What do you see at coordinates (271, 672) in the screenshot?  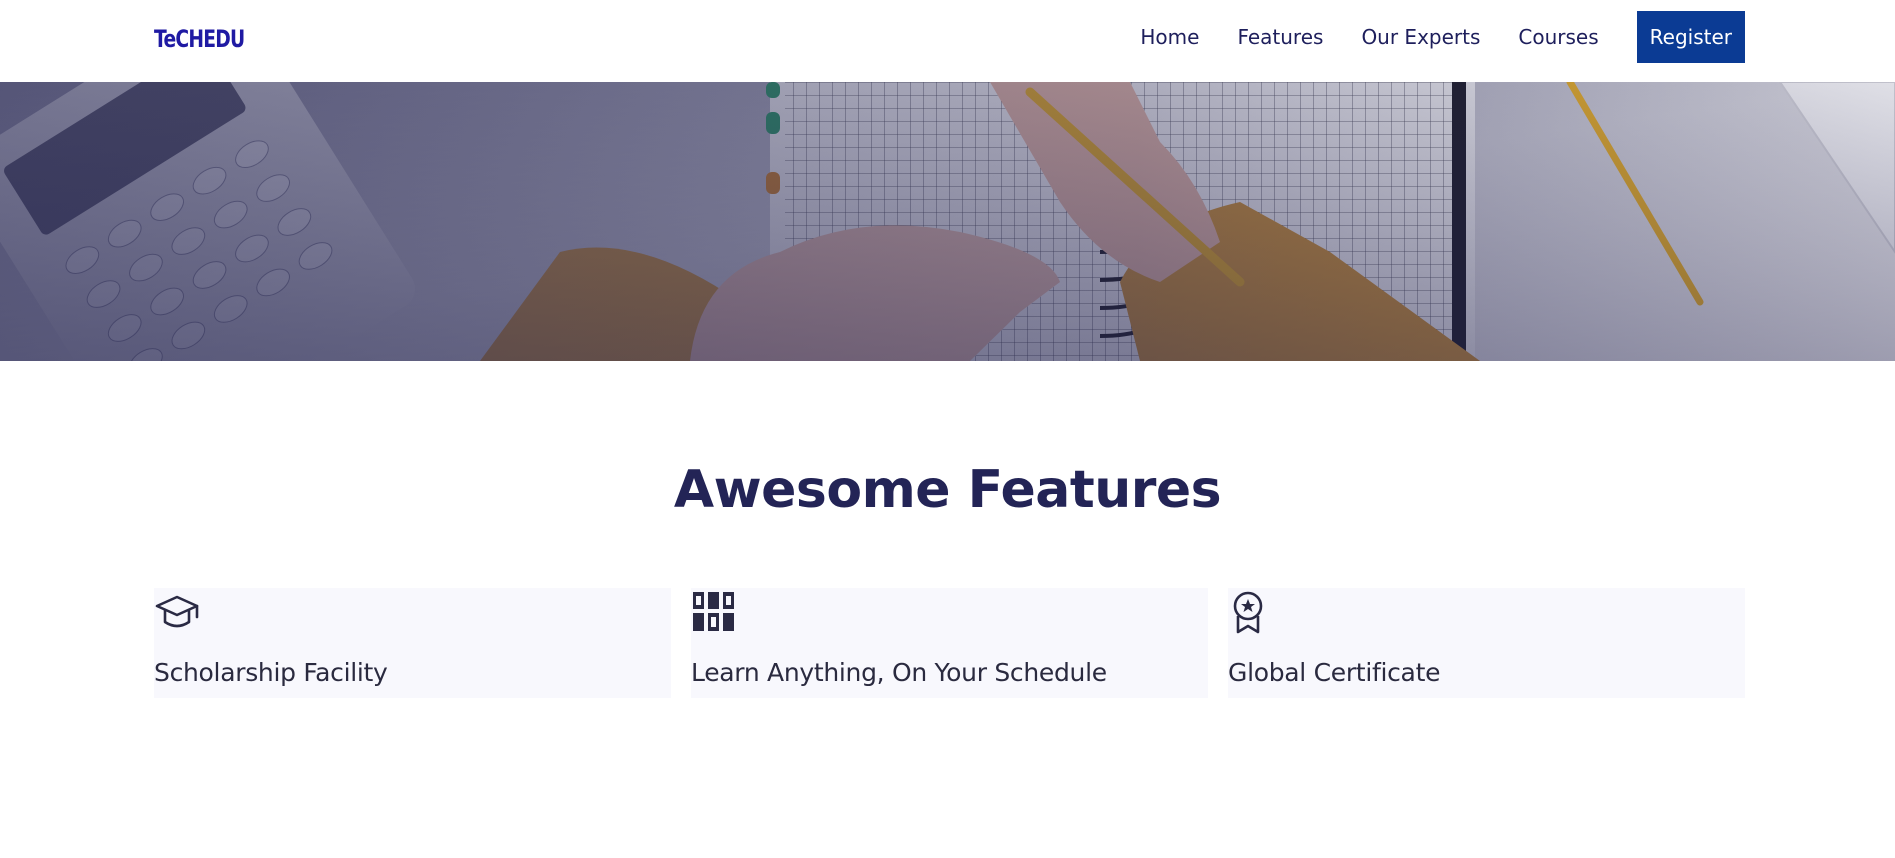 I see `feature-card-title: Scholarship Facility` at bounding box center [271, 672].